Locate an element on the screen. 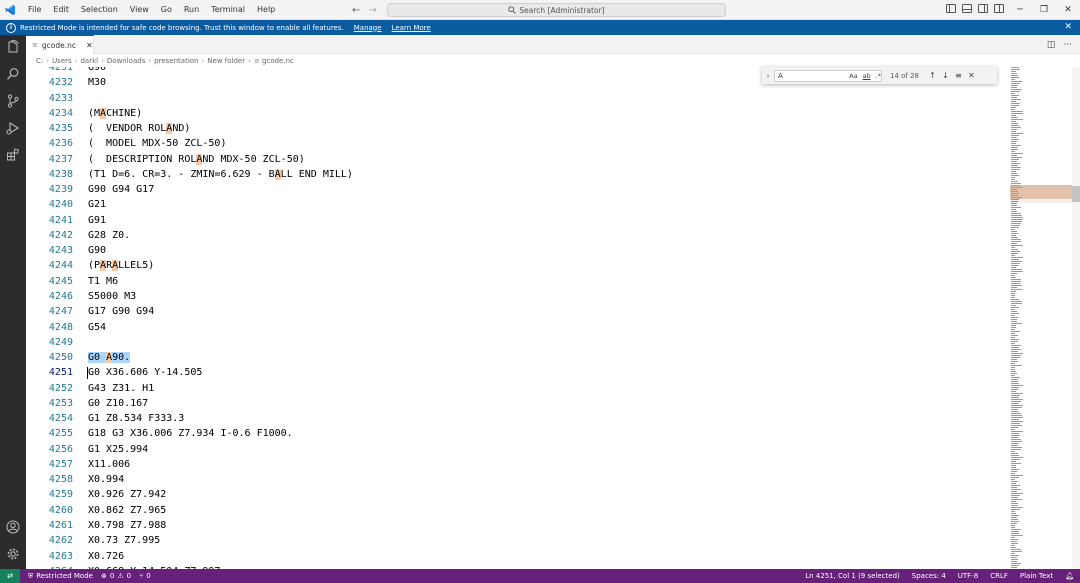  menu-edit: Edit is located at coordinates (61, 10).